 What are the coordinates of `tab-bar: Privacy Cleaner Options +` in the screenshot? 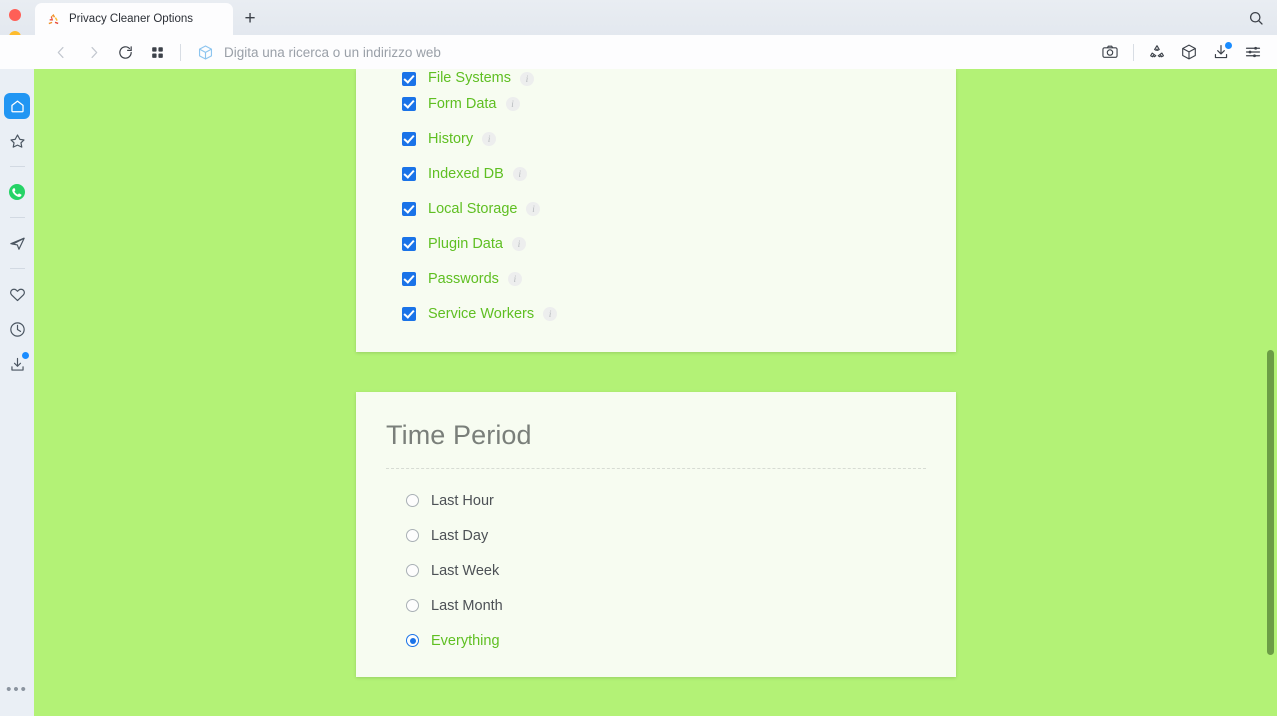 It's located at (638, 32).